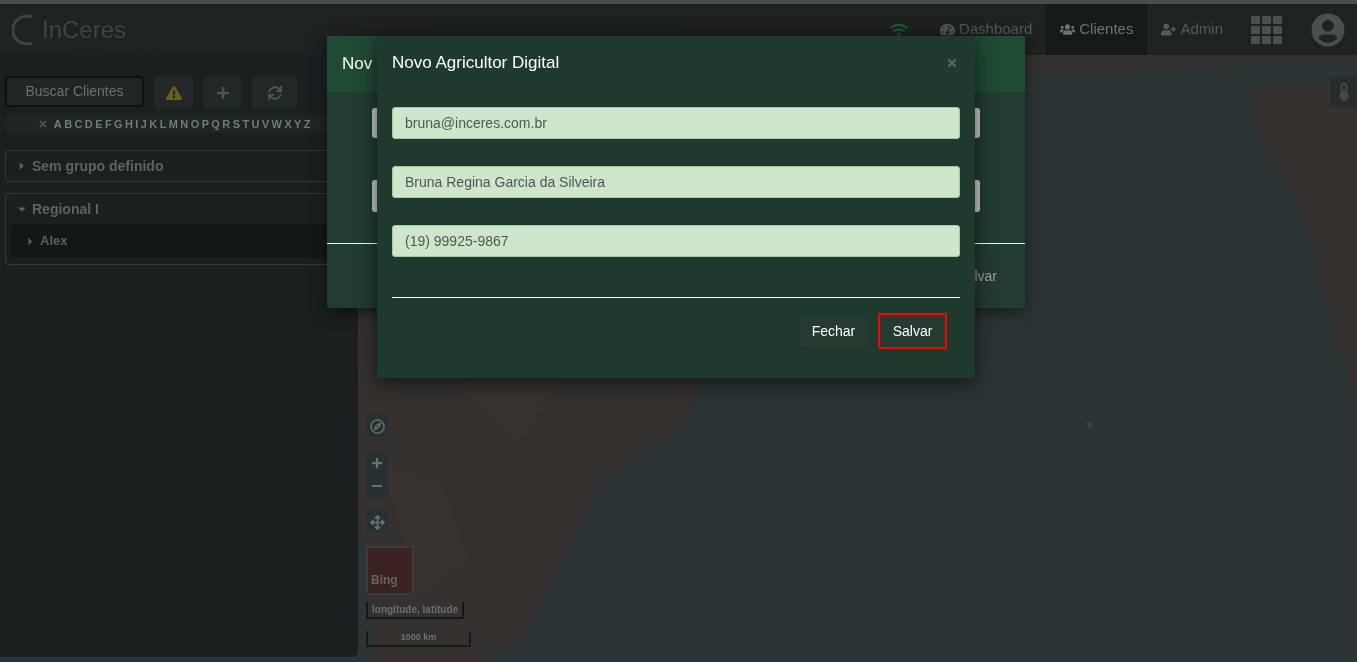 The height and width of the screenshot is (662, 1357). I want to click on add-button, so click(222, 92).